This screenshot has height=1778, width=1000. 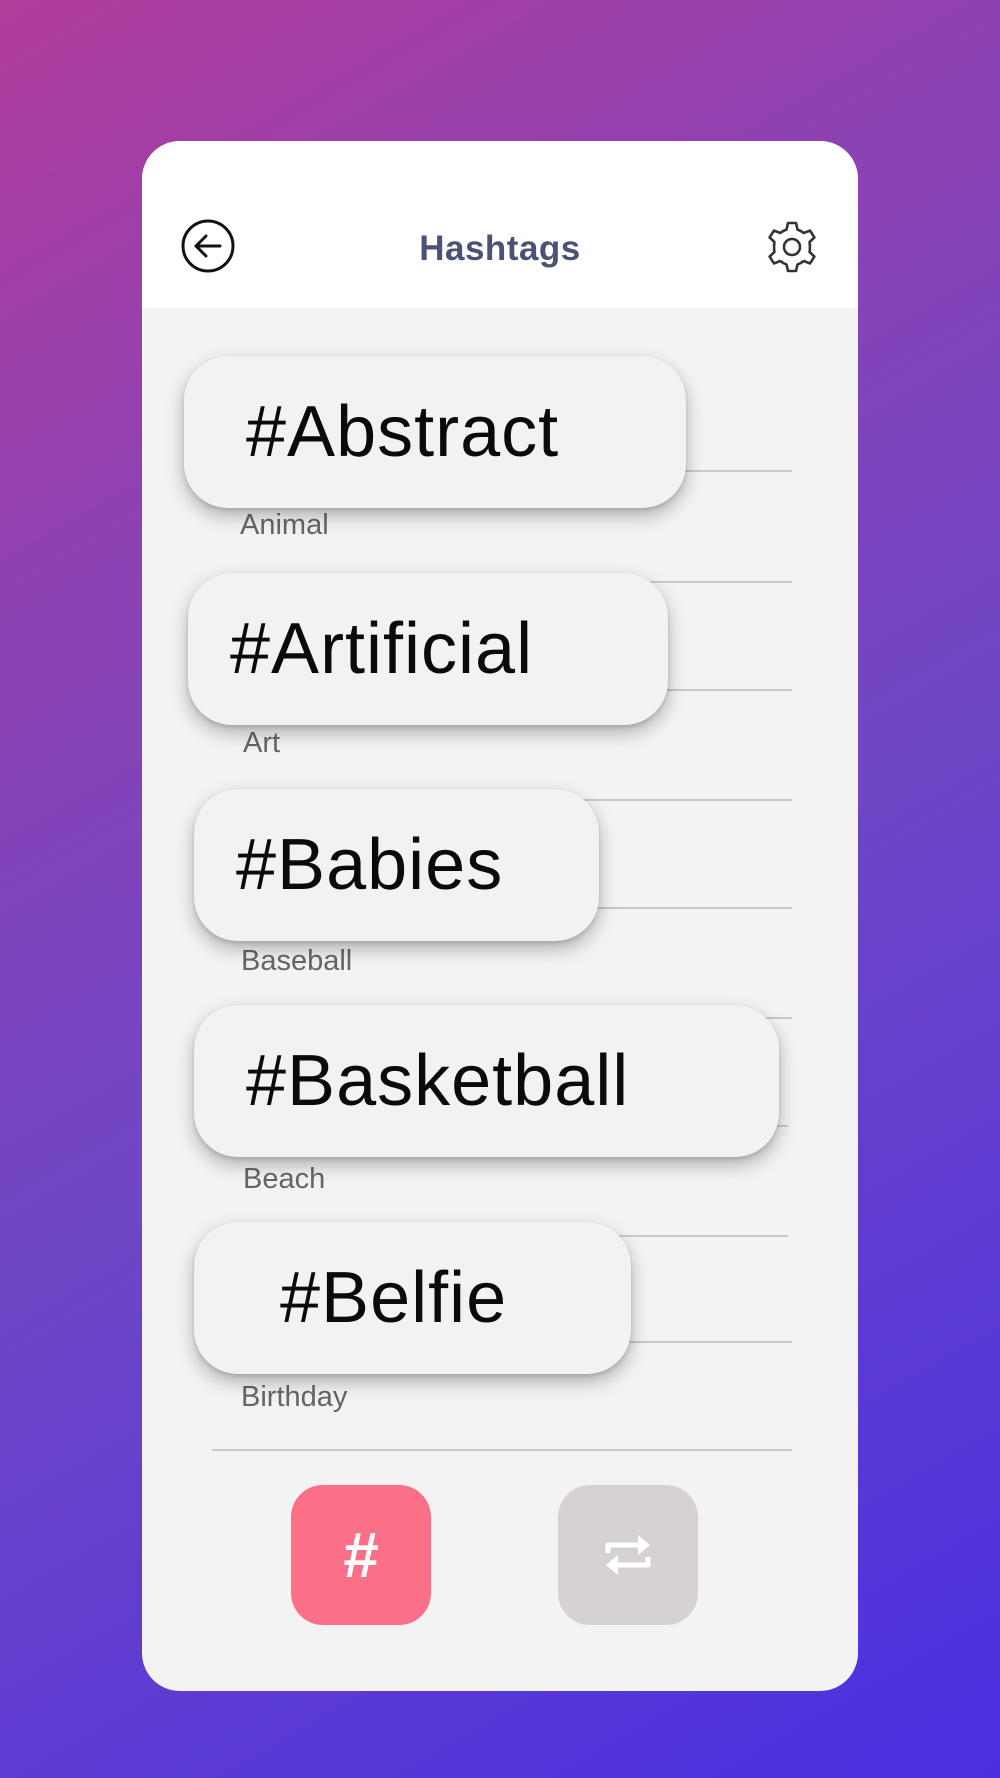 What do you see at coordinates (500, 224) in the screenshot?
I see `header-bar: Hashtags` at bounding box center [500, 224].